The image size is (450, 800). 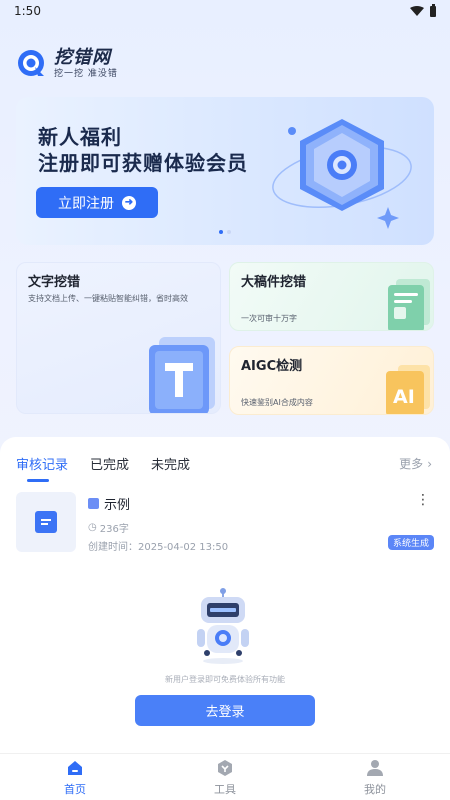 What do you see at coordinates (225, 523) in the screenshot?
I see `record-item: 示例 ◷ 236字 创建时间：2025-04-02 13:50 ⋮ 系统生成` at bounding box center [225, 523].